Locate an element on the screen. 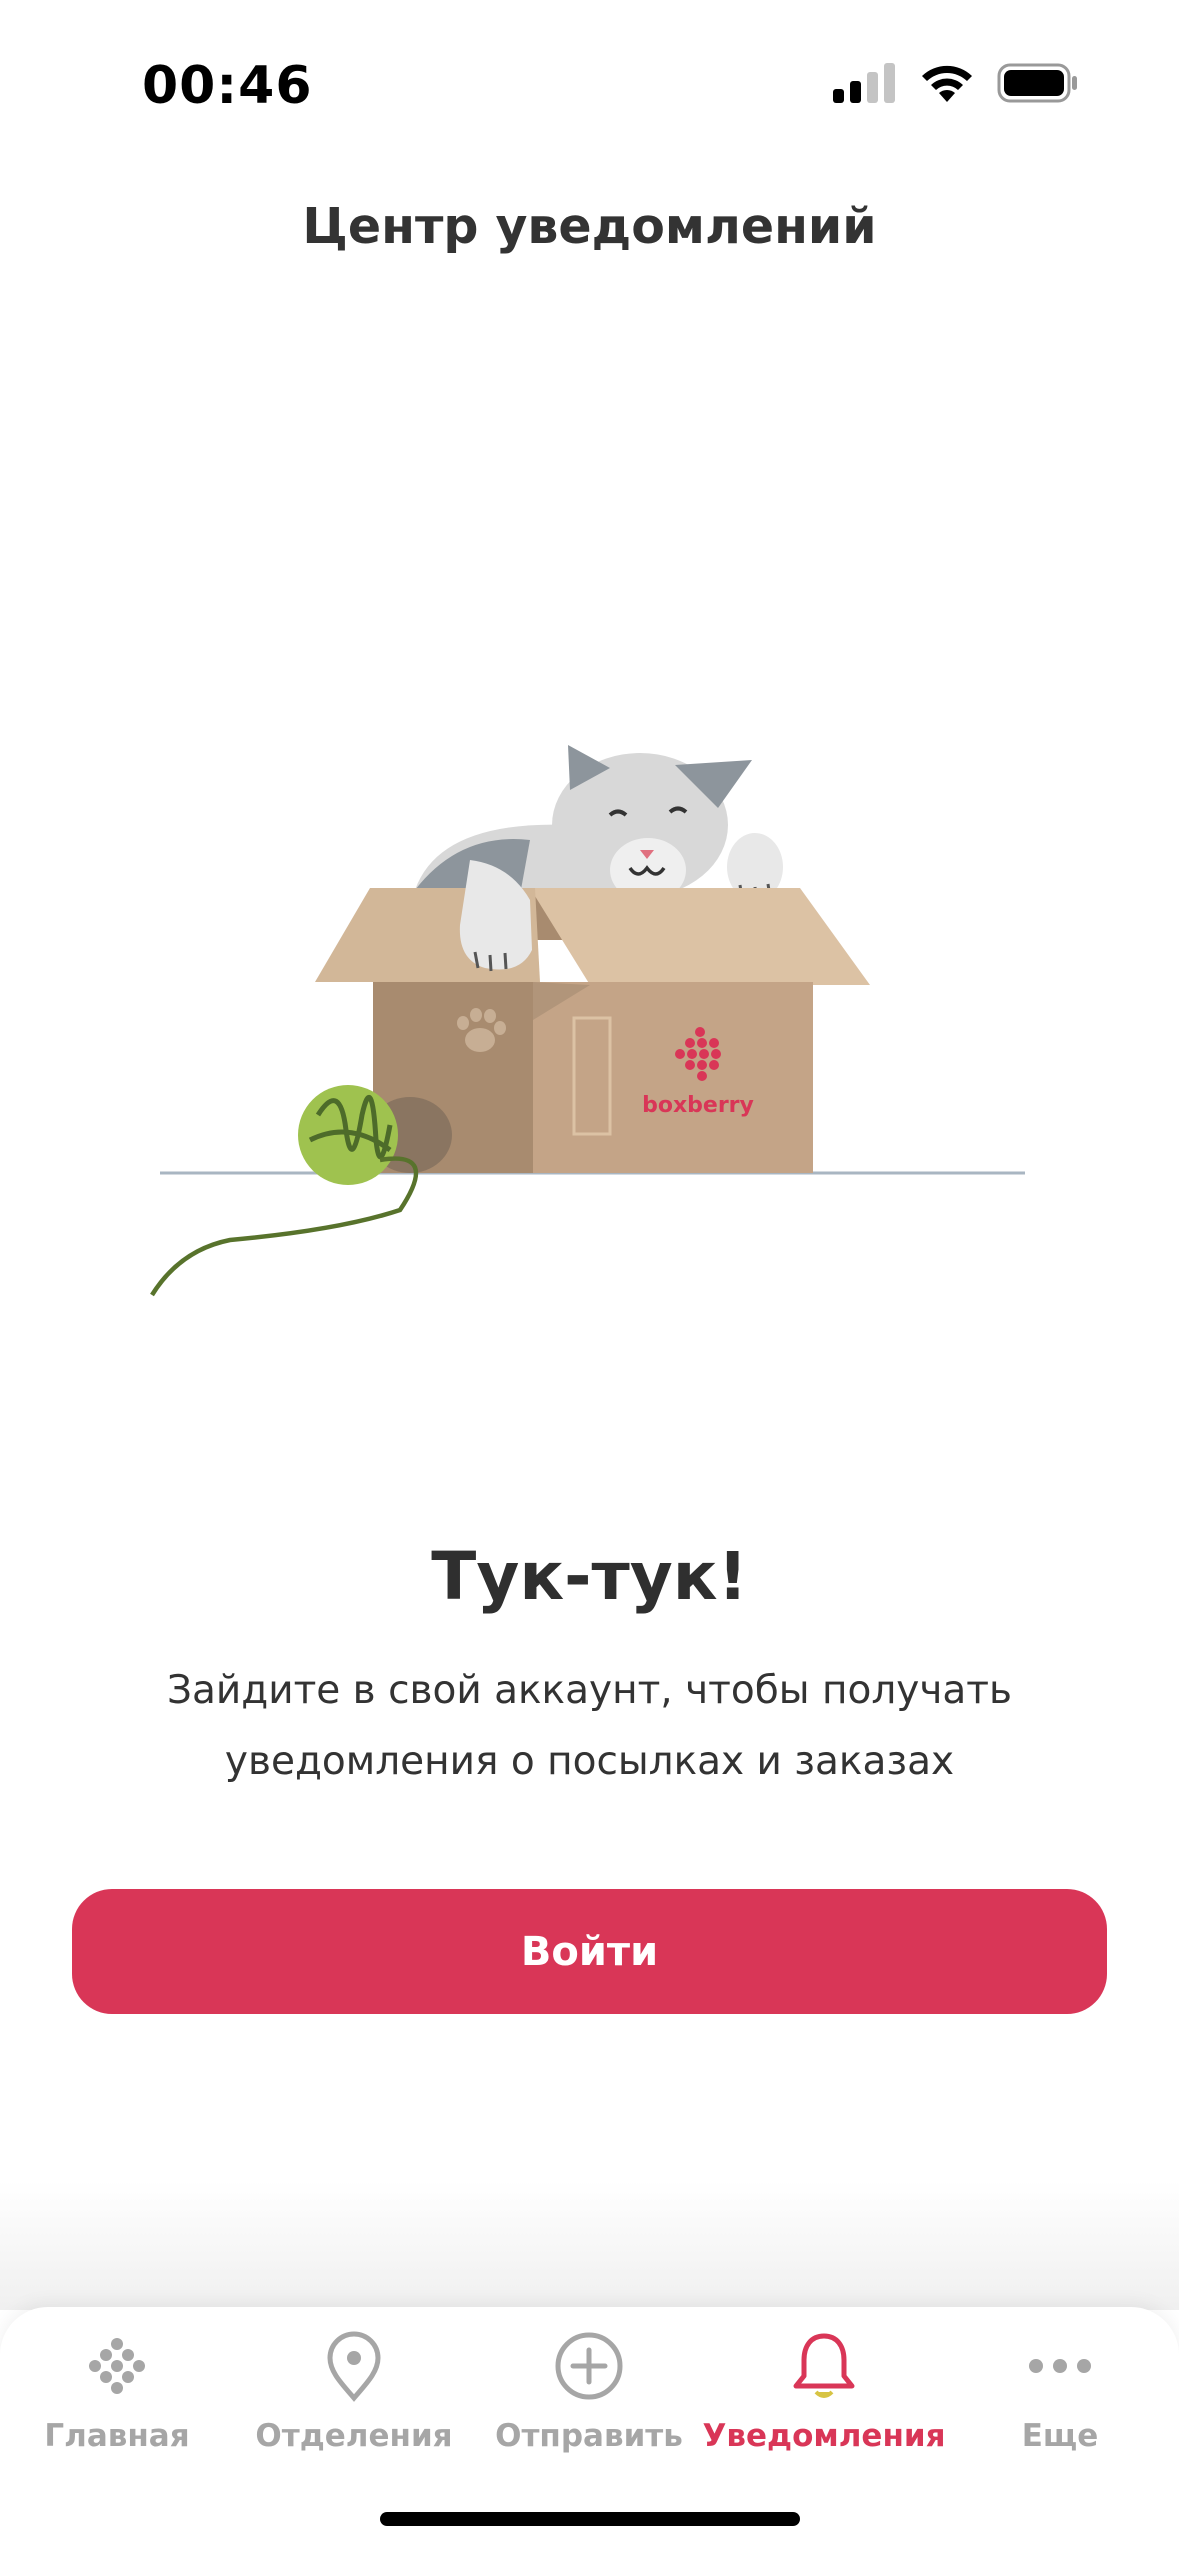  status-time: 00:46 is located at coordinates (227, 86).